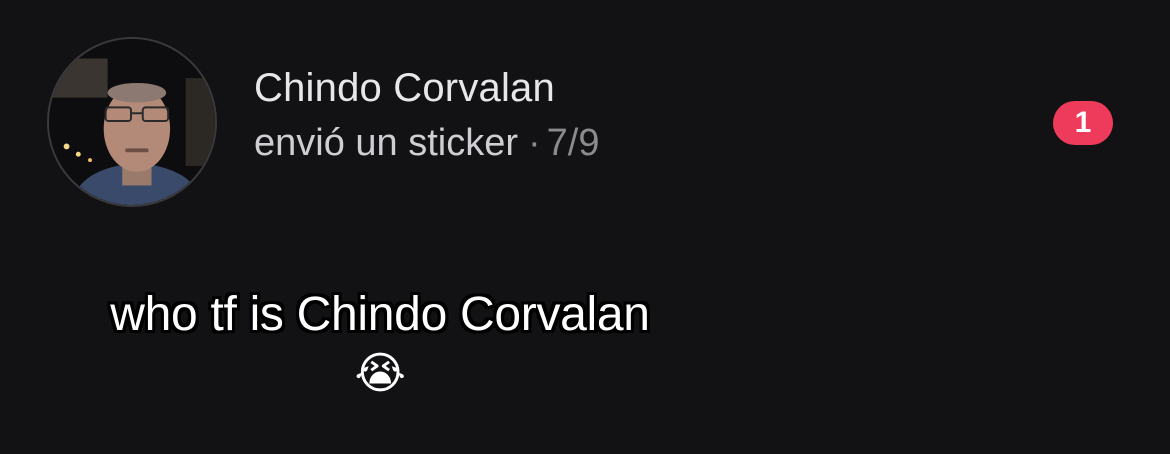 Image resolution: width=1170 pixels, height=454 pixels. What do you see at coordinates (380, 314) in the screenshot?
I see `caption-text: who tf is Chindo Corvalan` at bounding box center [380, 314].